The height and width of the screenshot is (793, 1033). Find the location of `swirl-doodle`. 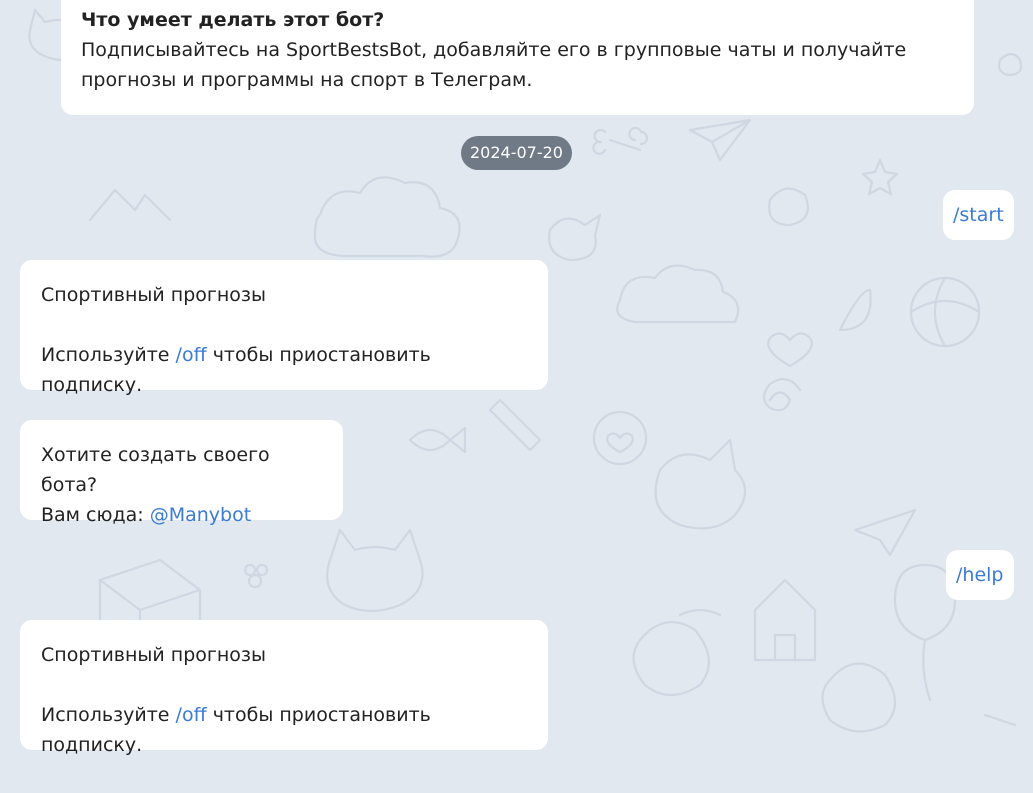

swirl-doodle is located at coordinates (782, 395).